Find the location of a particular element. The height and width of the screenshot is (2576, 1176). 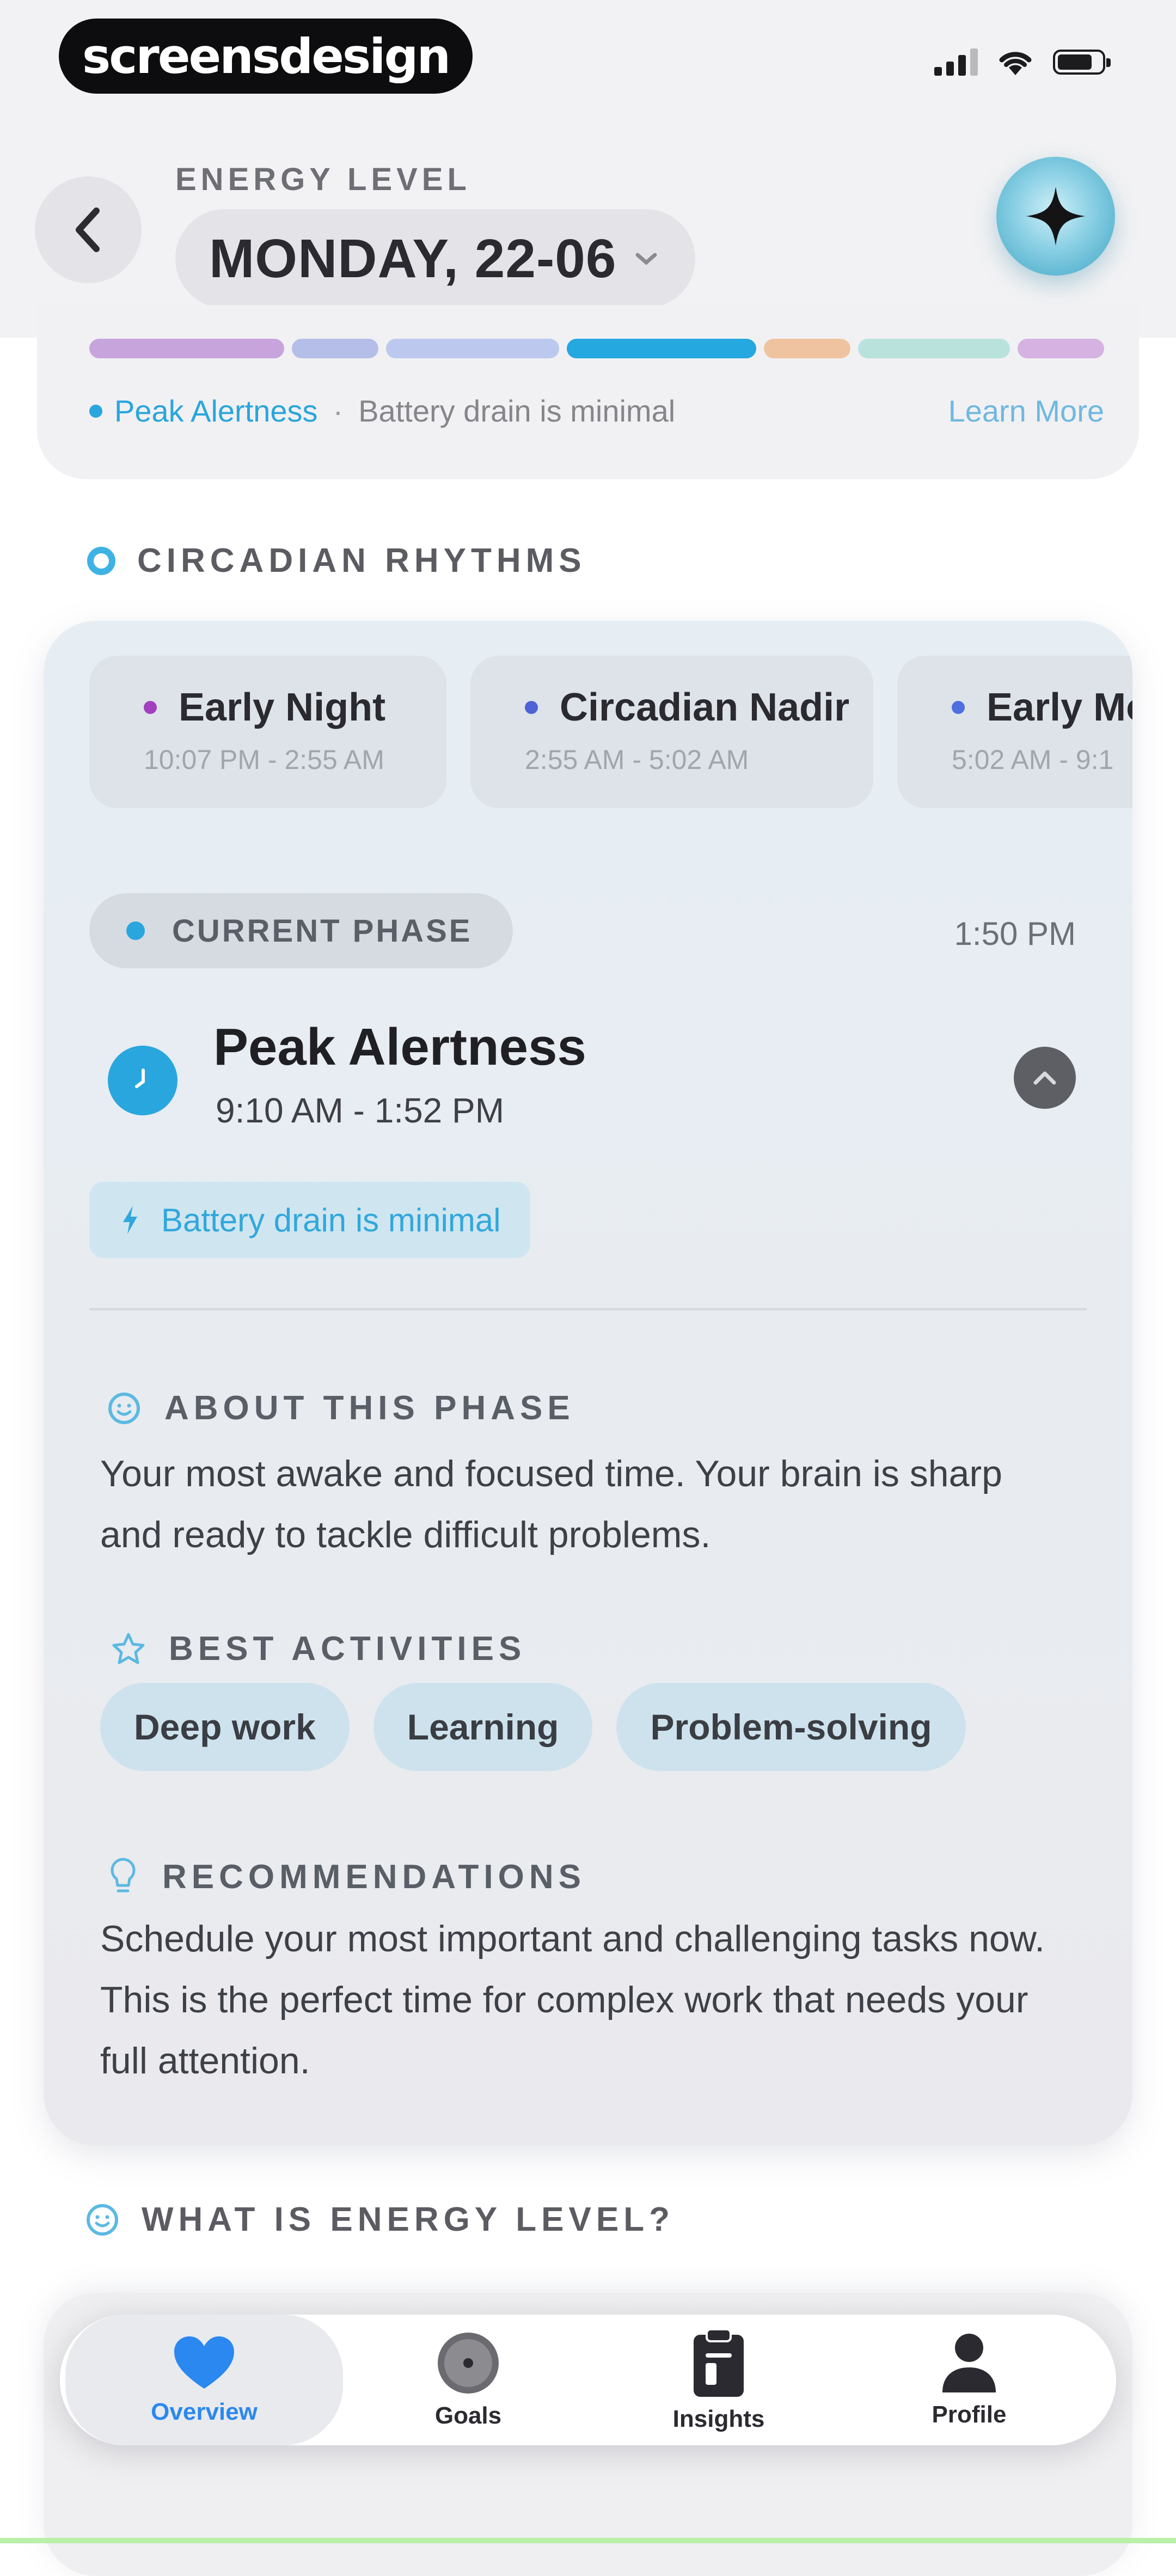

collapse-button is located at coordinates (1045, 1078).